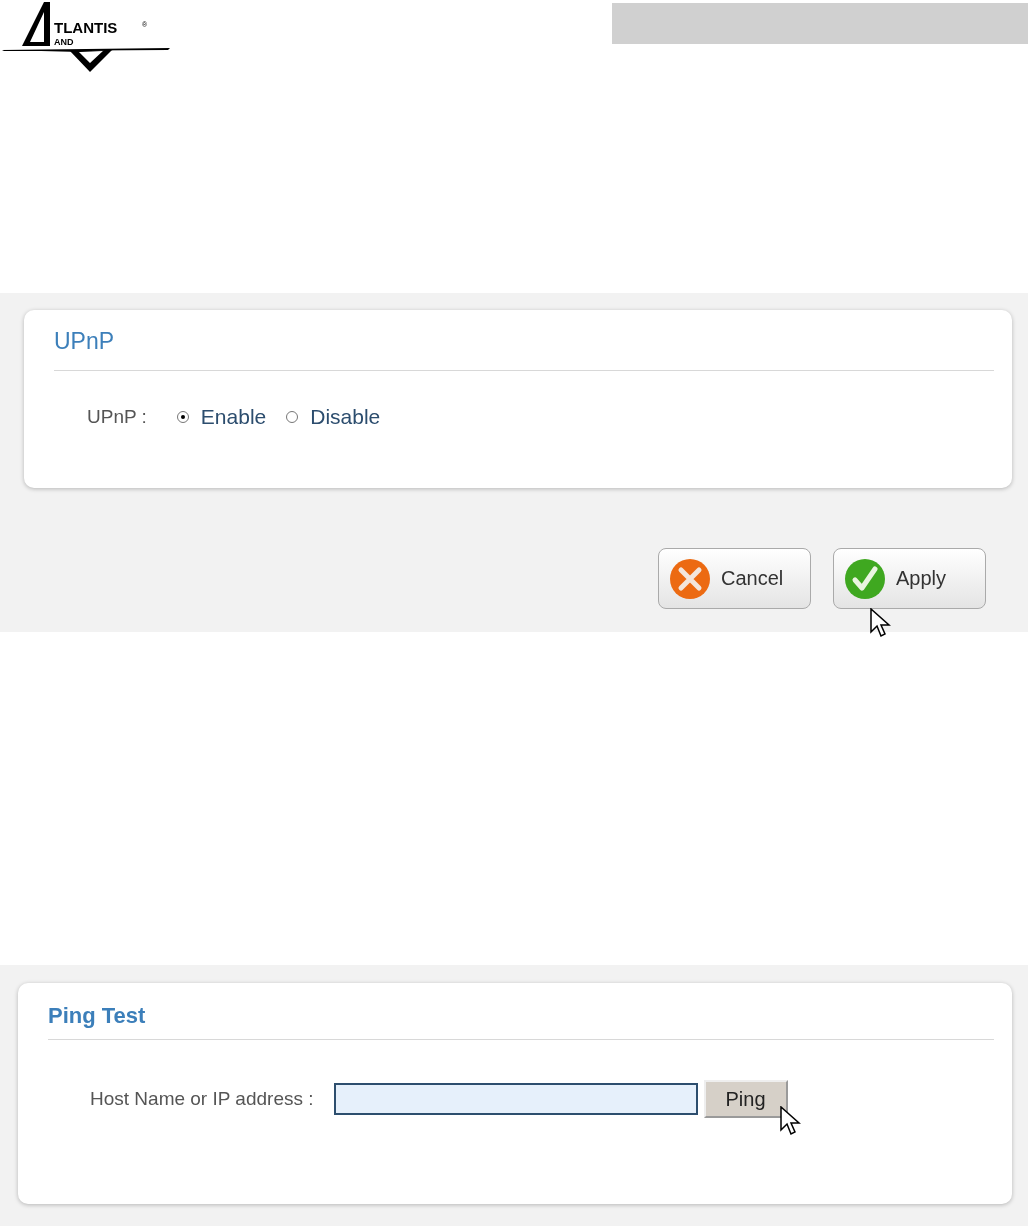 The image size is (1028, 1226). What do you see at coordinates (97, 1016) in the screenshot?
I see `section-title: Ping Test` at bounding box center [97, 1016].